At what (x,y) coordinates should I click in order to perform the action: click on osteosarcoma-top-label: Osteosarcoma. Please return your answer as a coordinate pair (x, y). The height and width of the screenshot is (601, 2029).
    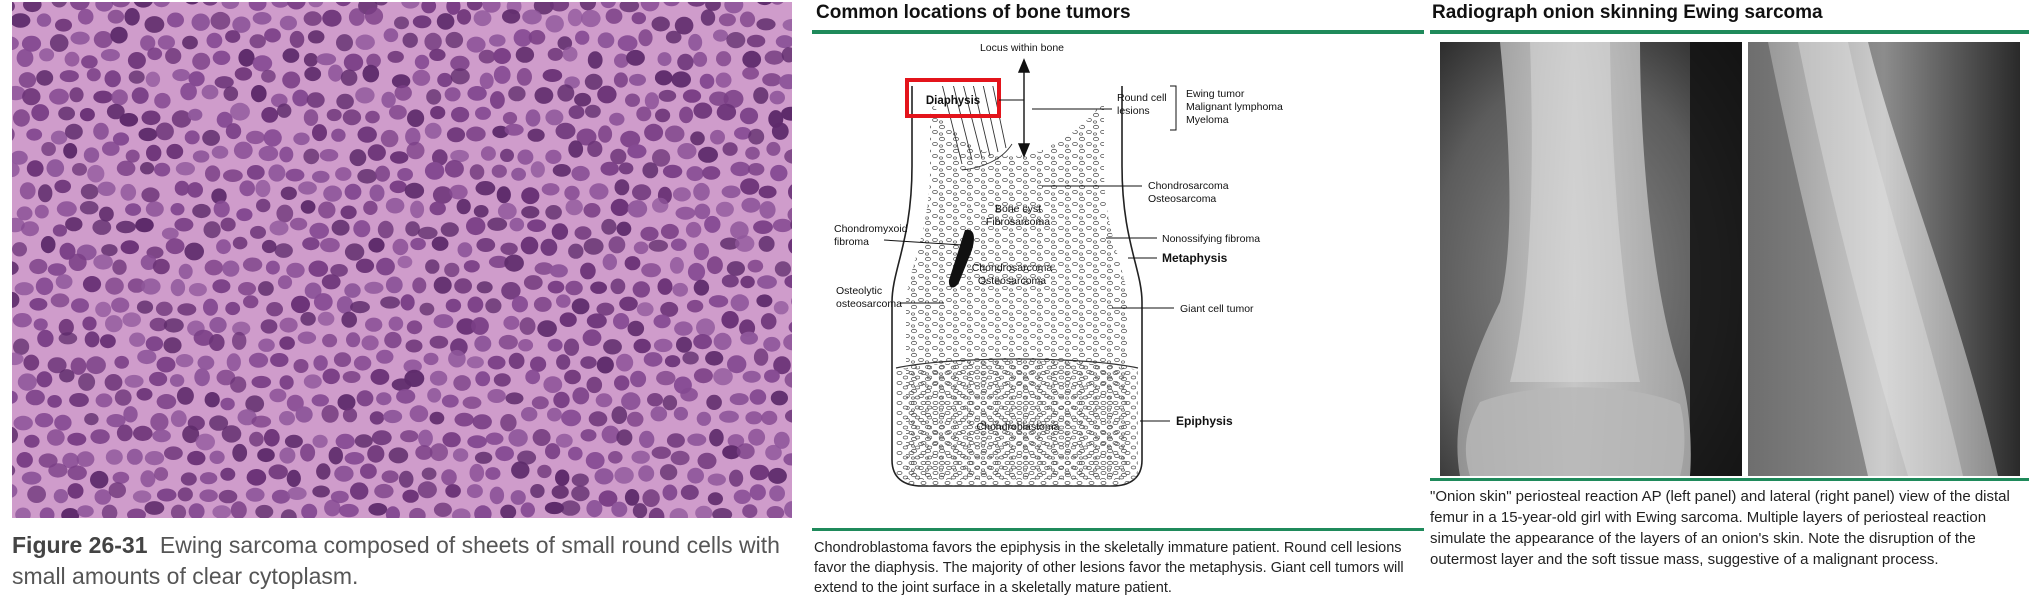
    Looking at the image, I should click on (1182, 199).